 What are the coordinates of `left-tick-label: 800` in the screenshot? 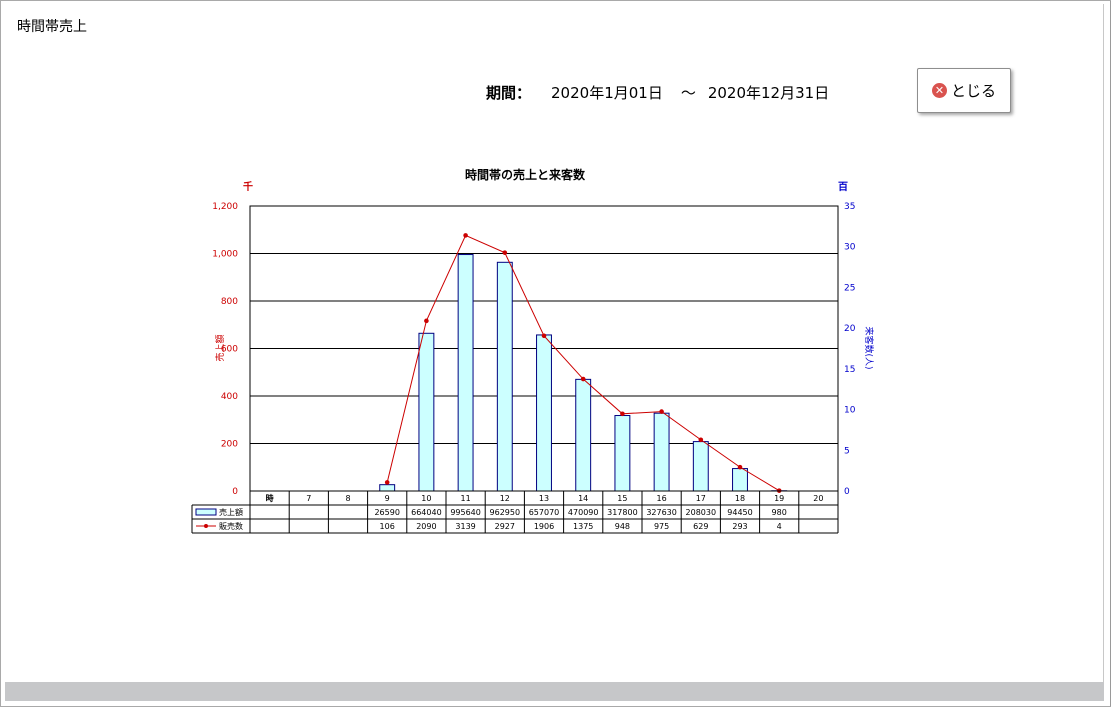 It's located at (229, 302).